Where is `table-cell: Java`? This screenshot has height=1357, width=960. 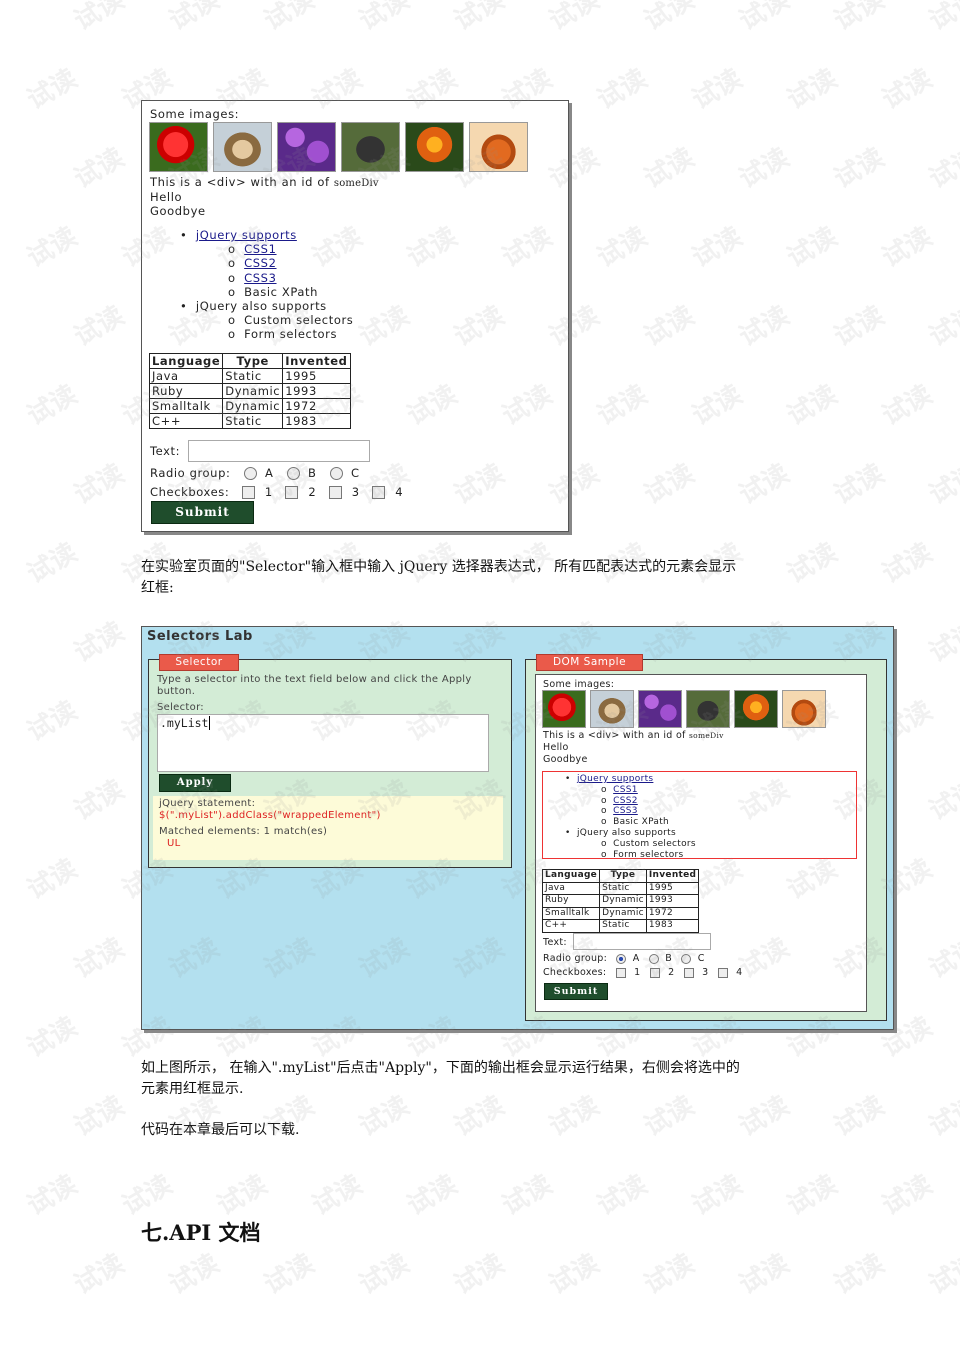 table-cell: Java is located at coordinates (571, 888).